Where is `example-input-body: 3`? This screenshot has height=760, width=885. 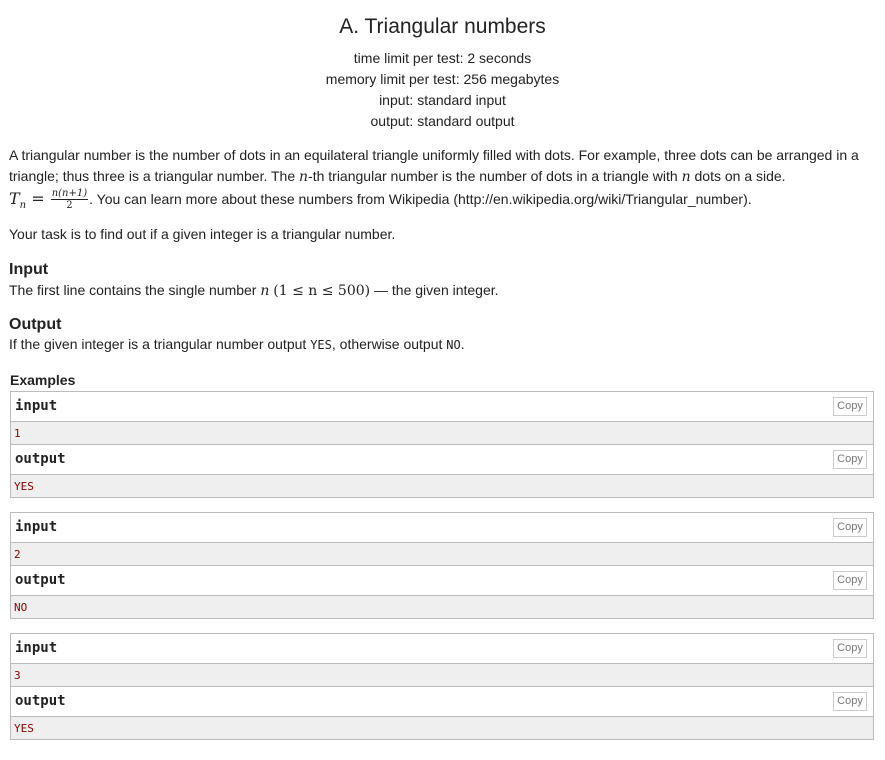
example-input-body: 3 is located at coordinates (442, 675).